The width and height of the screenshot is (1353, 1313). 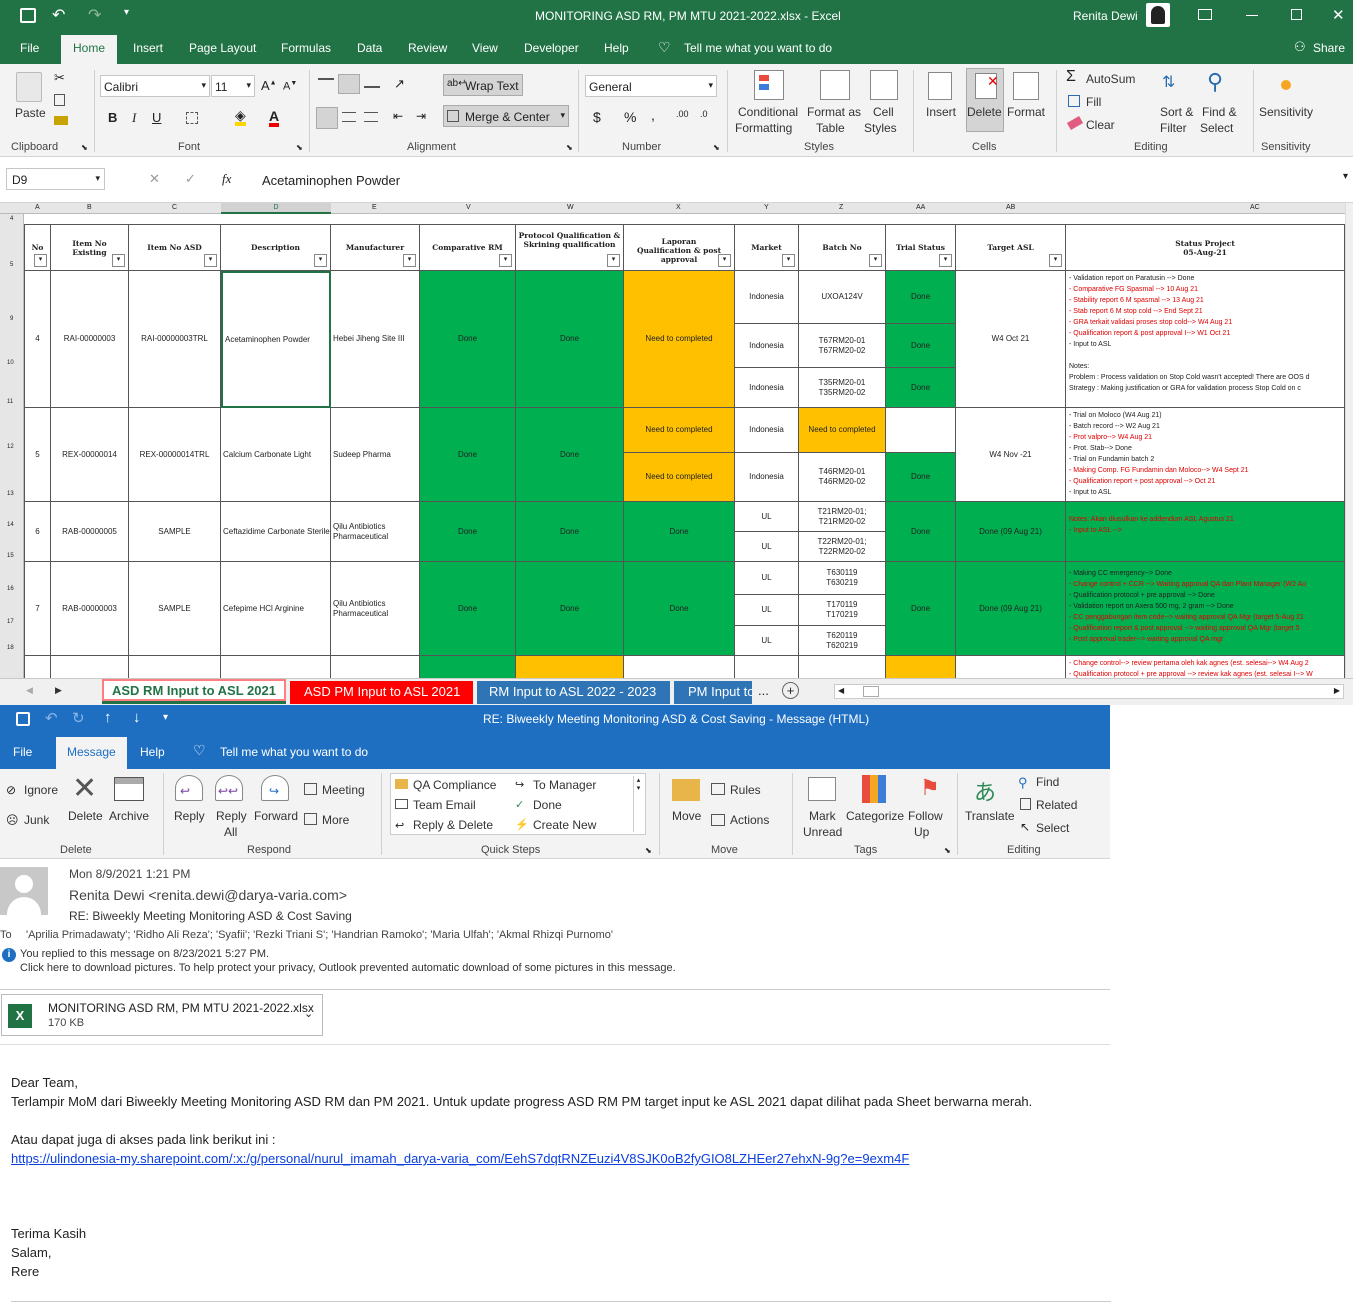 I want to click on table-cell: T22RM20-01; T22RM20-02, so click(x=842, y=547).